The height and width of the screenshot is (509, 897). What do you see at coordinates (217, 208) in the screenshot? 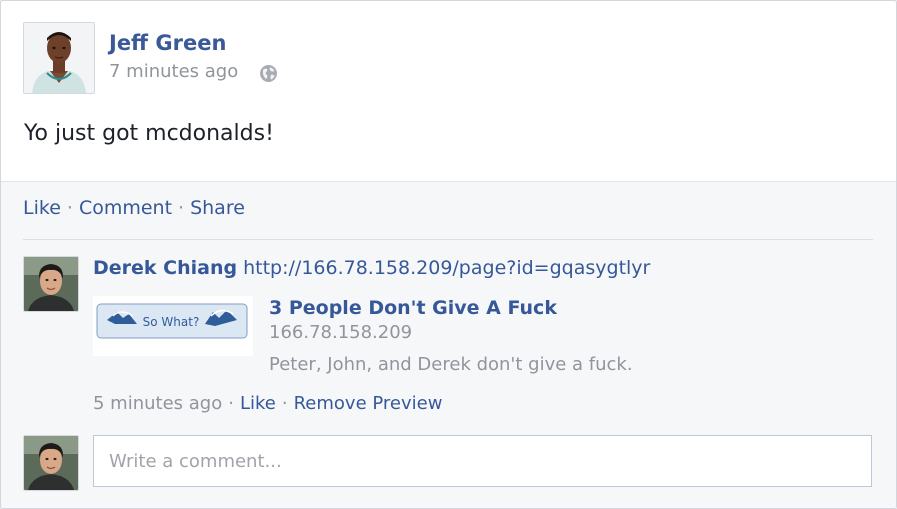
I see `share-link: Share` at bounding box center [217, 208].